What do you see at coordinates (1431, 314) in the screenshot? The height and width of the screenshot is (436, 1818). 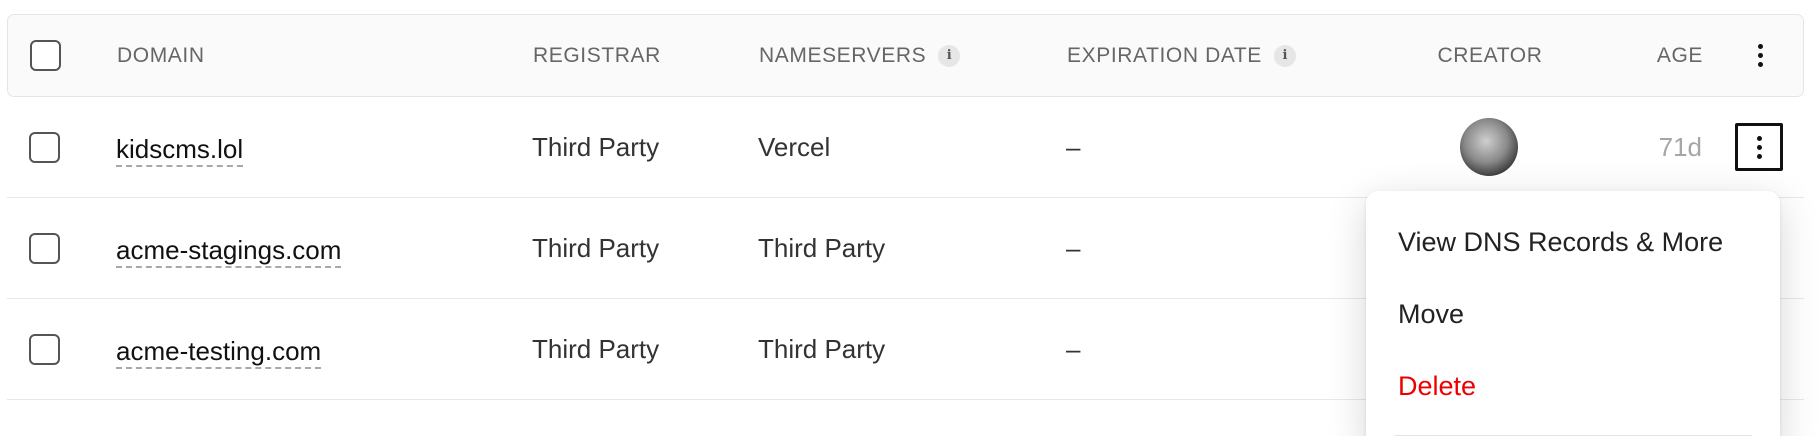 I see `move-menu-item: Move` at bounding box center [1431, 314].